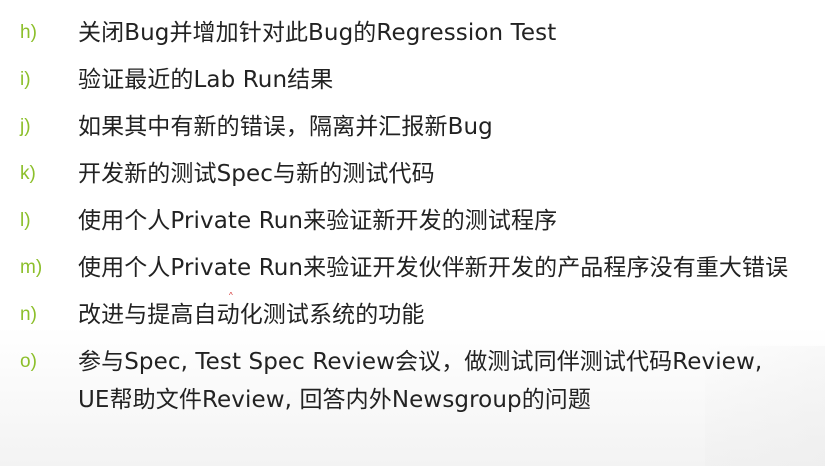 The height and width of the screenshot is (466, 825). I want to click on list-item-m: m) 使用个人Private Run来验证开发伙伴新开发的产品程序没有重大错误, so click(417, 268).